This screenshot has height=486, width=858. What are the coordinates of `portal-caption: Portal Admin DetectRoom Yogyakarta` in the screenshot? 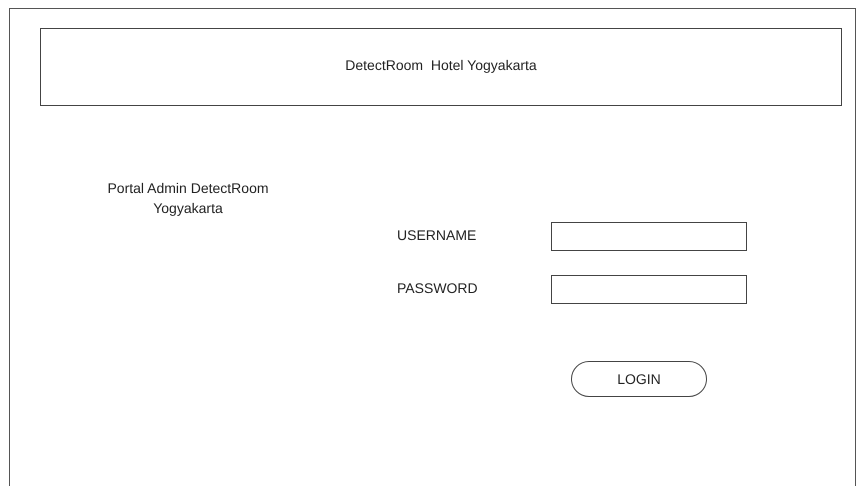 It's located at (188, 198).